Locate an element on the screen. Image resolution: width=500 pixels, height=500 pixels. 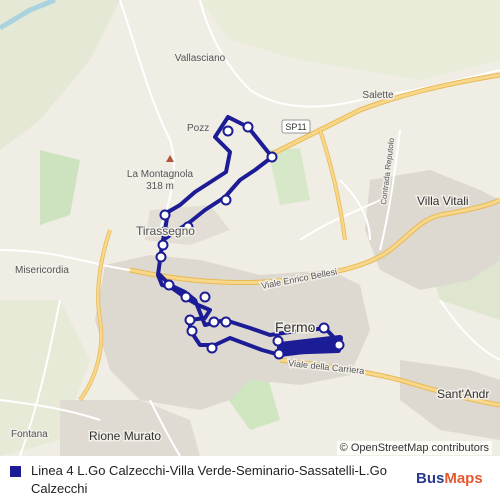
route-color-swatch is located at coordinates (15, 471).